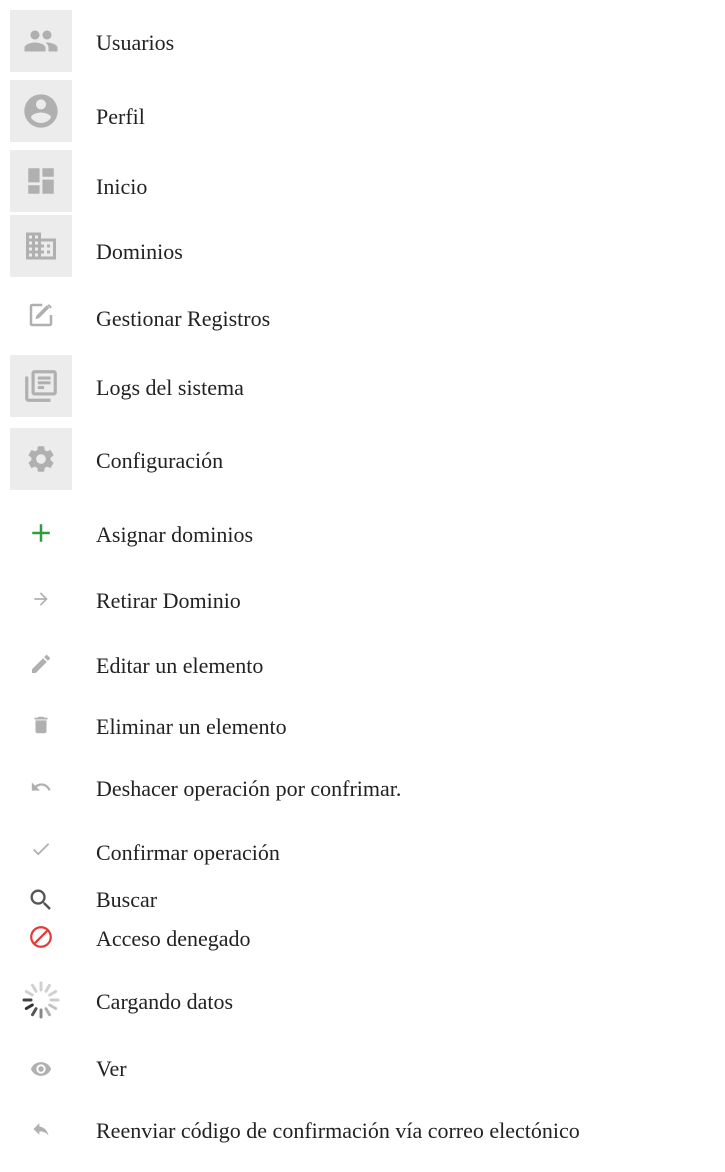 The height and width of the screenshot is (1172, 725). What do you see at coordinates (41, 937) in the screenshot?
I see `block-icon` at bounding box center [41, 937].